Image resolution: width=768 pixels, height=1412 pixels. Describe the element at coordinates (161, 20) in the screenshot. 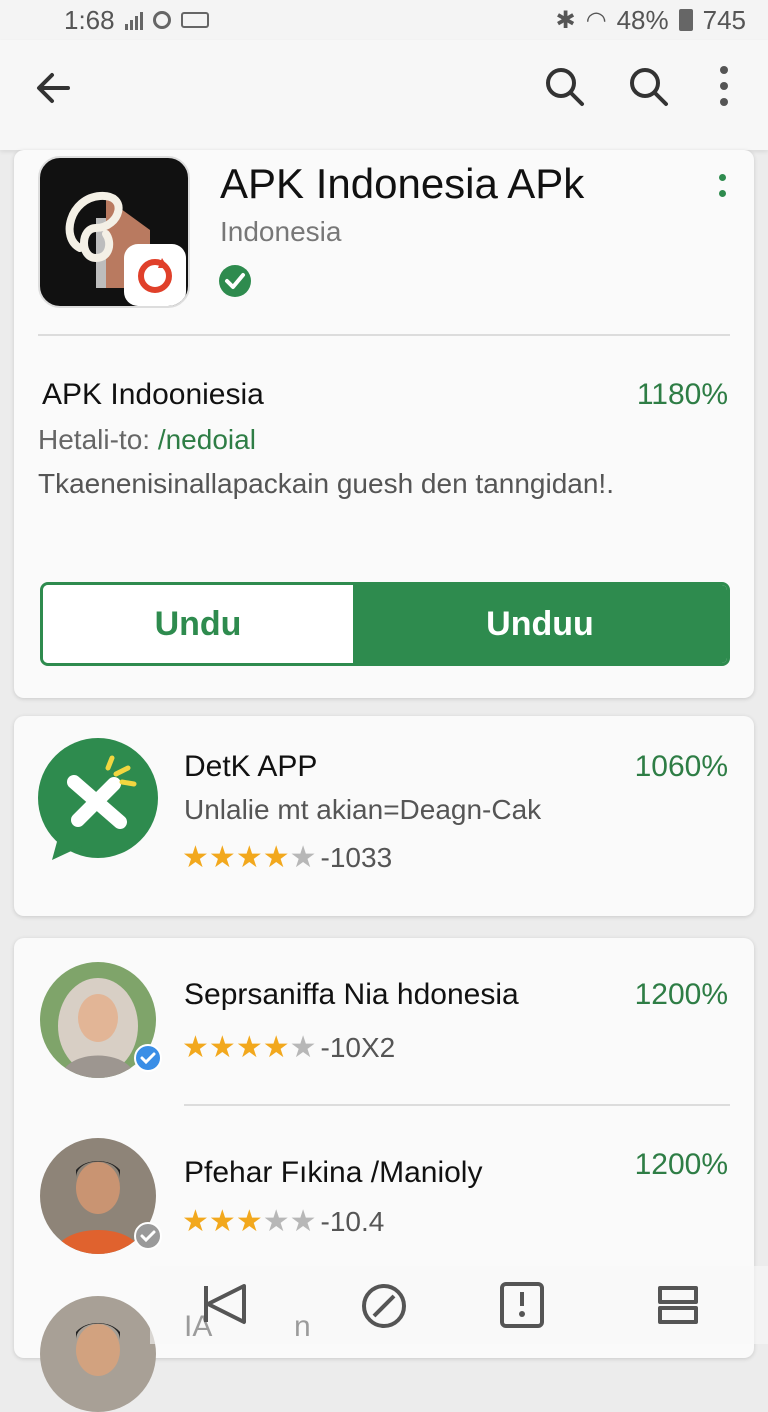

I see `circle-icon` at that location.